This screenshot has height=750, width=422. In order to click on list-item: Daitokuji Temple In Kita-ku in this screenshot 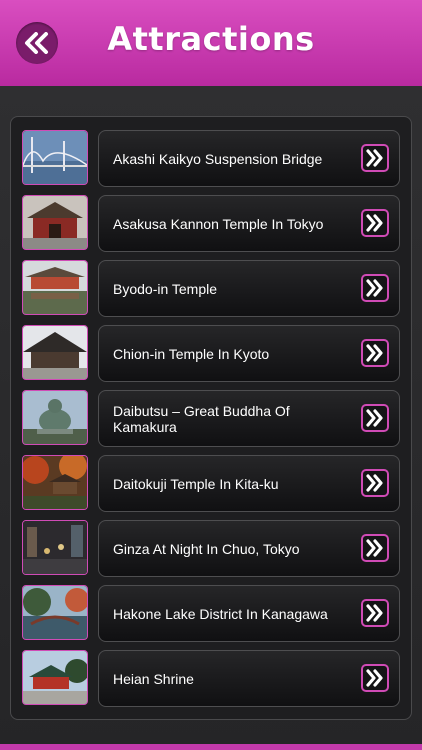, I will do `click(211, 483)`.